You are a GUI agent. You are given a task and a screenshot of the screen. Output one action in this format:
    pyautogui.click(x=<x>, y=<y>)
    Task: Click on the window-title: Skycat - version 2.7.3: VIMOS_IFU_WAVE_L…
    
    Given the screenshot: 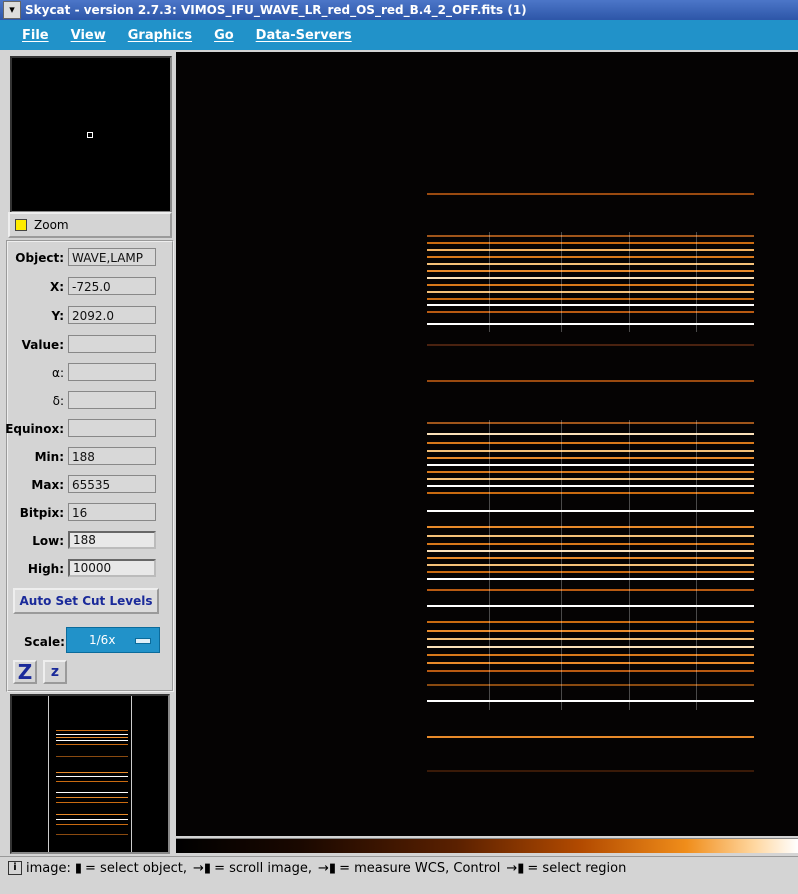 What is the action you would take?
    pyautogui.click(x=276, y=10)
    